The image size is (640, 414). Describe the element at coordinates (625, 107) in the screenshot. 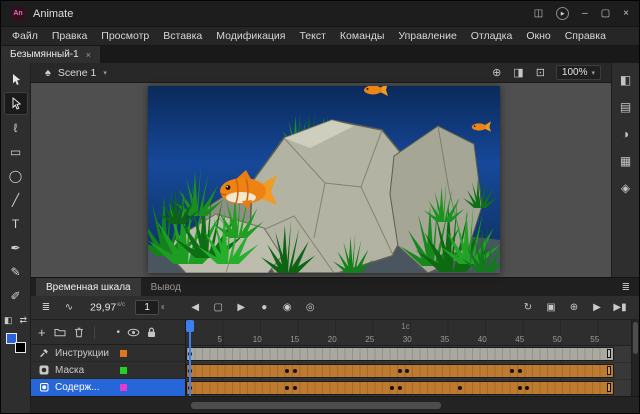

I see `library-panel-icon: ▤` at that location.